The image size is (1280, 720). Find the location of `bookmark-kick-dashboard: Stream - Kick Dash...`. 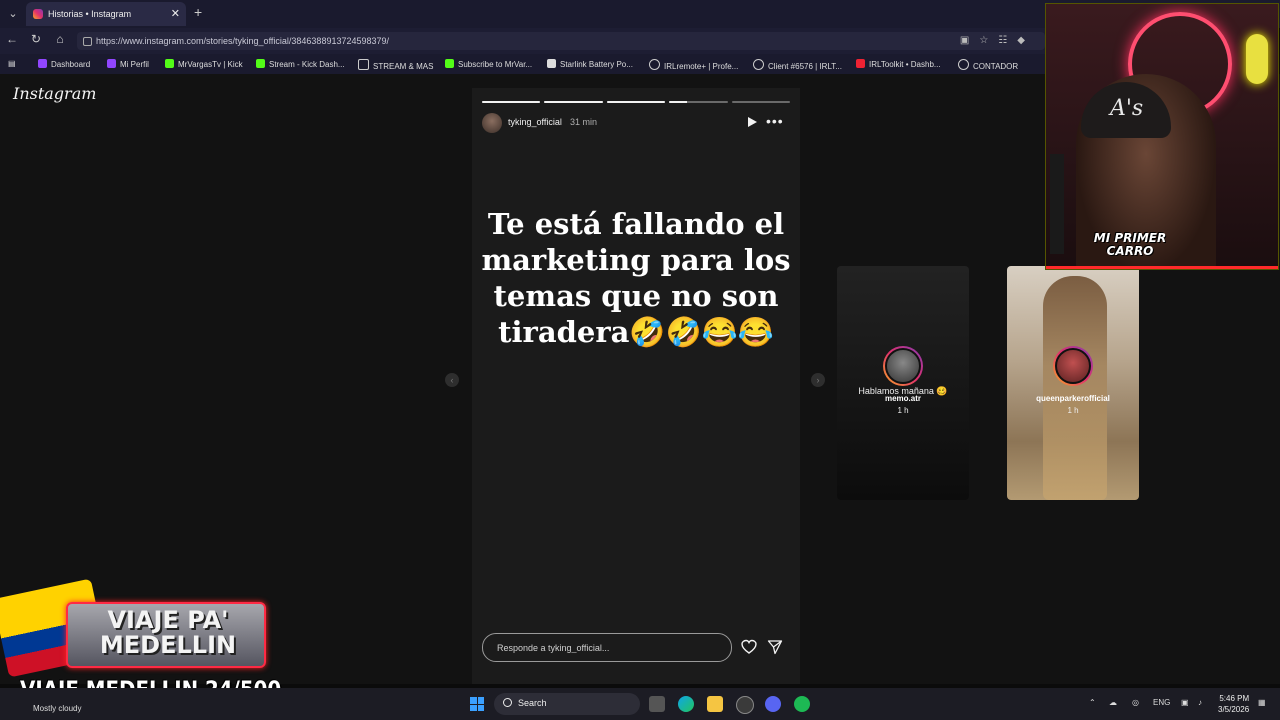

bookmark-kick-dashboard: Stream - Kick Dash... is located at coordinates (300, 64).